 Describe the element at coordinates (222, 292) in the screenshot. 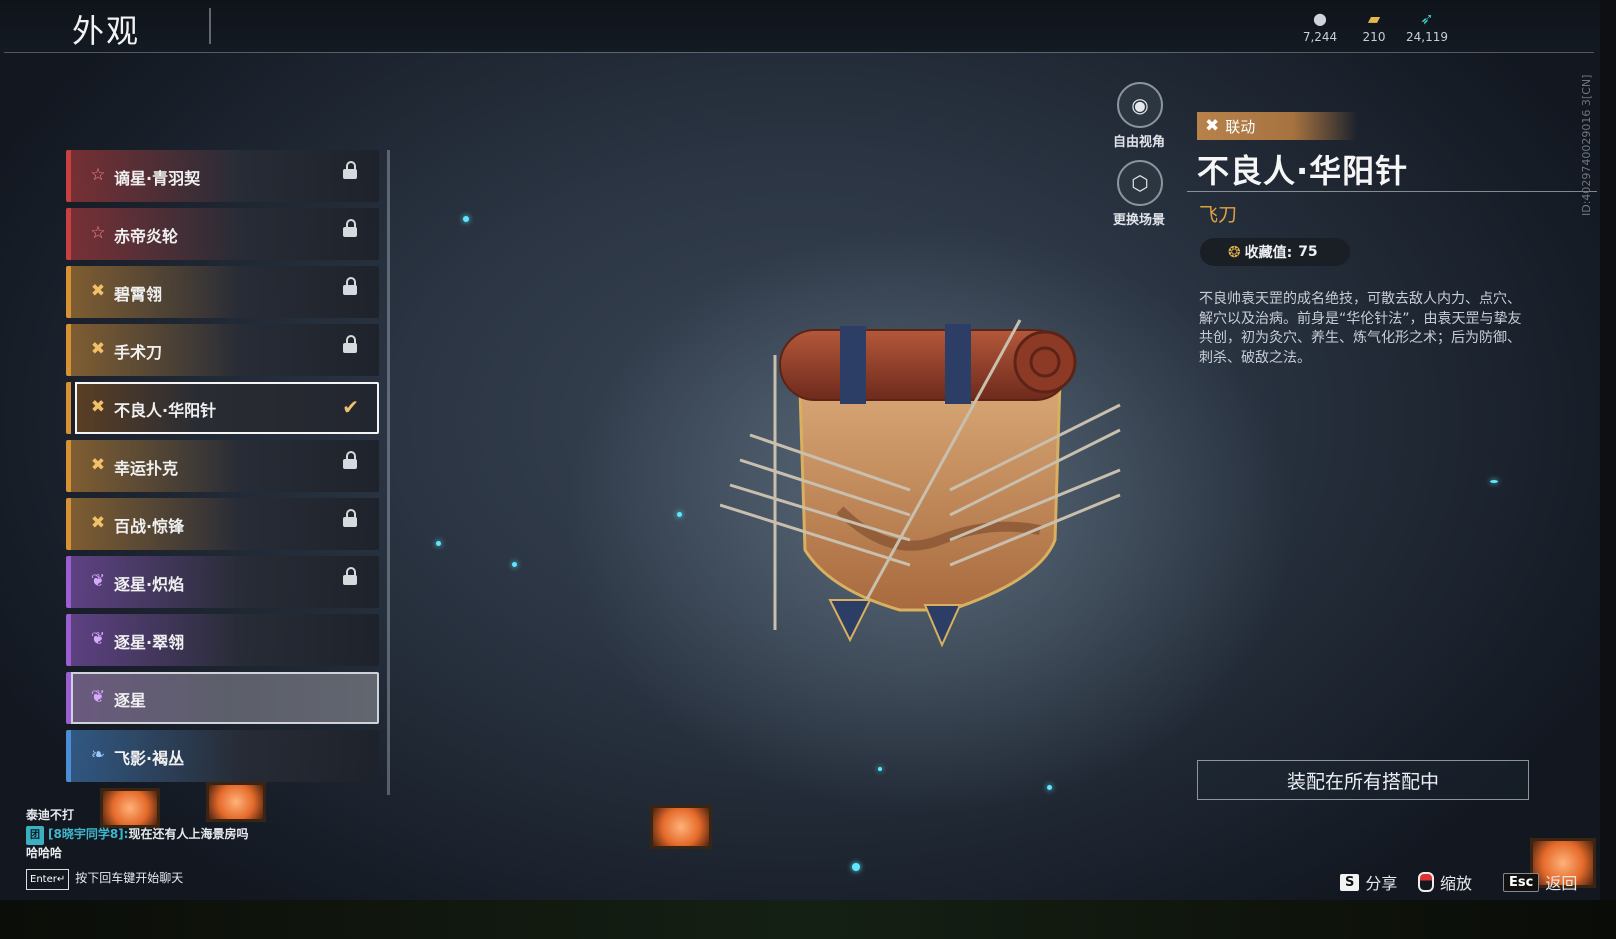

I see `list-item: ✖ 碧霄翎` at that location.